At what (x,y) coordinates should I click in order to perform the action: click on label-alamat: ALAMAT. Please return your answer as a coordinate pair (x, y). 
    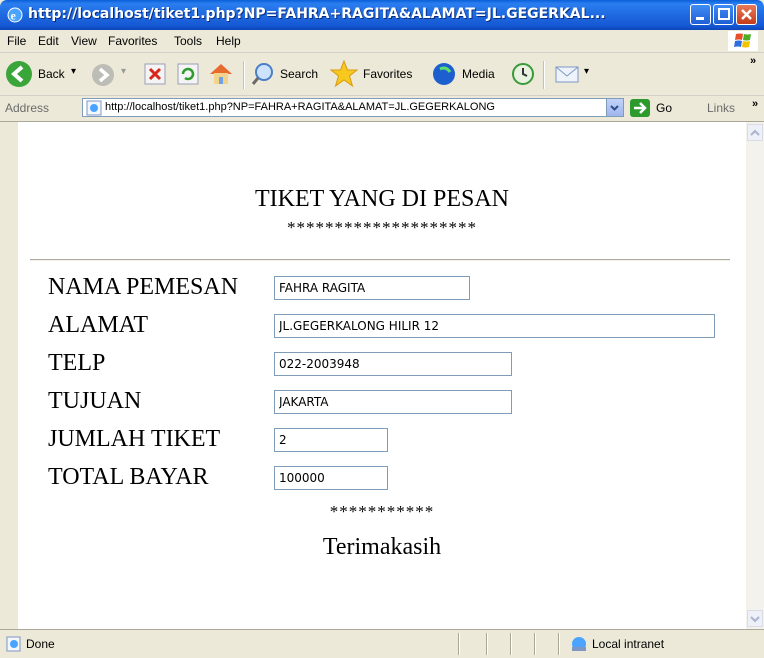
    Looking at the image, I should click on (98, 325).